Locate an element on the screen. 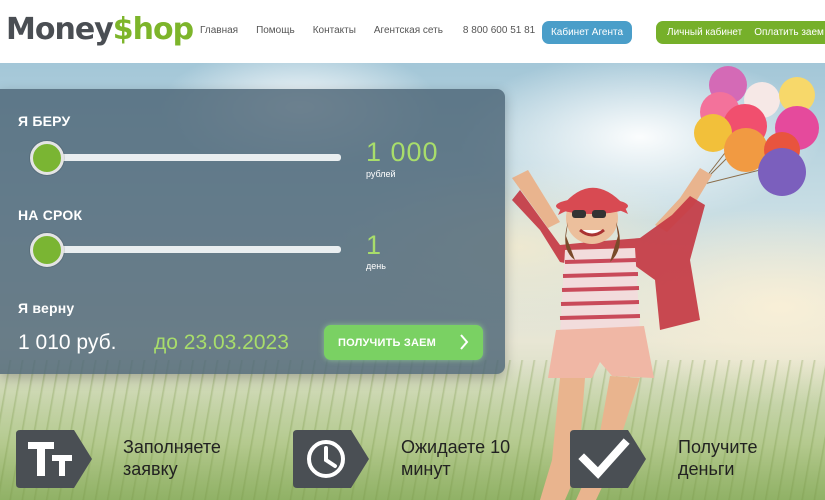  nav-agent-network: Агентская сеть is located at coordinates (408, 30).